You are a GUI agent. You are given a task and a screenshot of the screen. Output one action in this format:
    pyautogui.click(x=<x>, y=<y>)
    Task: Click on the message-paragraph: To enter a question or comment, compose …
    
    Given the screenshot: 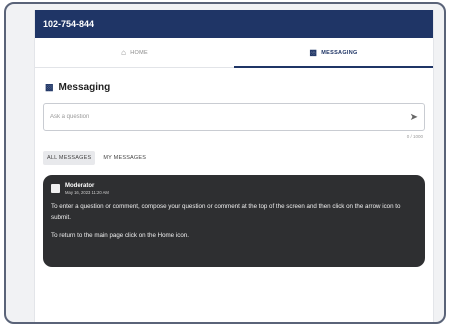 What is the action you would take?
    pyautogui.click(x=226, y=212)
    